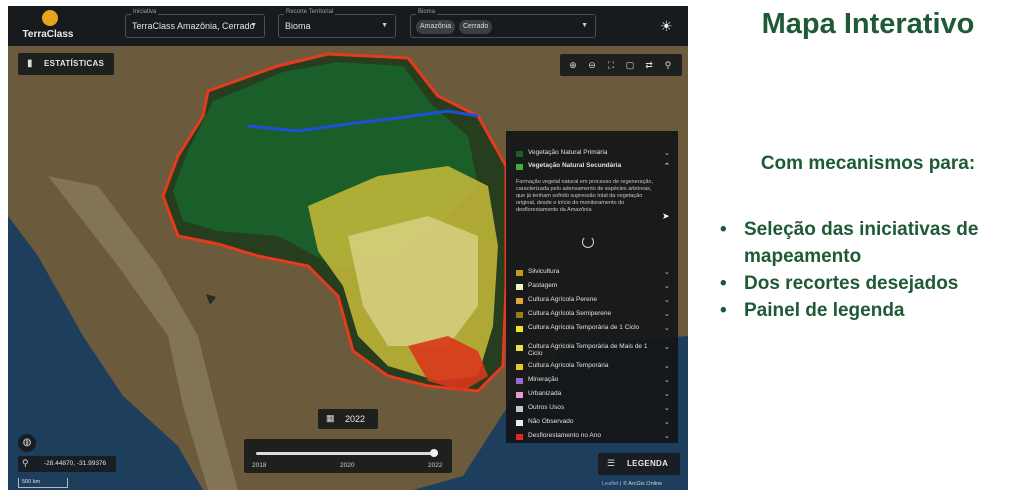  What do you see at coordinates (337, 23) in the screenshot?
I see `recorte-select: Recorte Territorial Bioma ▼` at bounding box center [337, 23].